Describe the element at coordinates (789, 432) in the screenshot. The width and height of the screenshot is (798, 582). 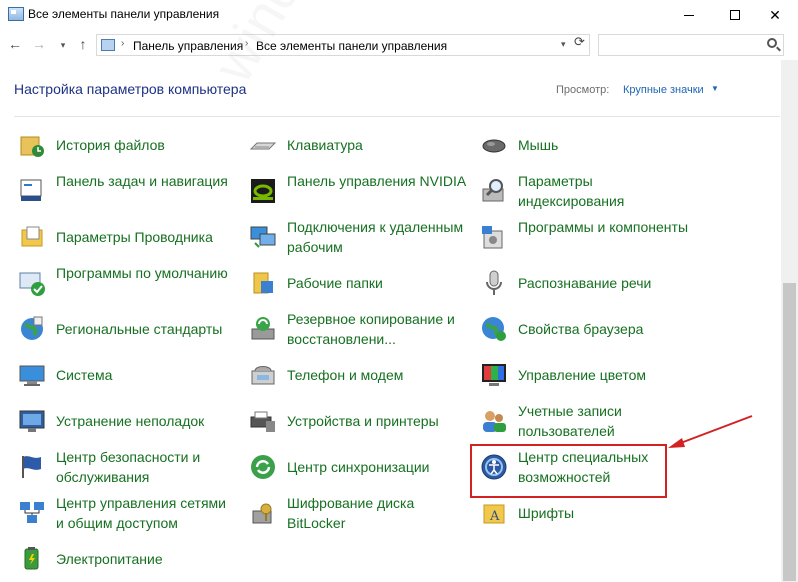
I see `scrollbar-thumb` at that location.